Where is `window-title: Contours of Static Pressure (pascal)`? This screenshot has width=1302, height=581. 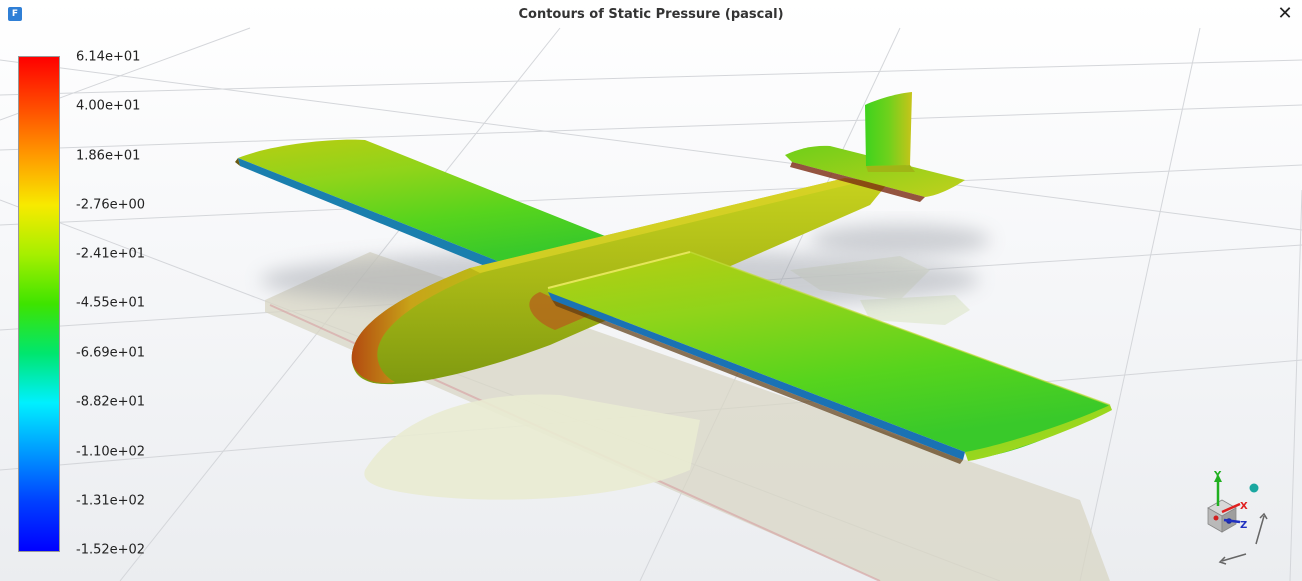 window-title: Contours of Static Pressure (pascal) is located at coordinates (651, 14).